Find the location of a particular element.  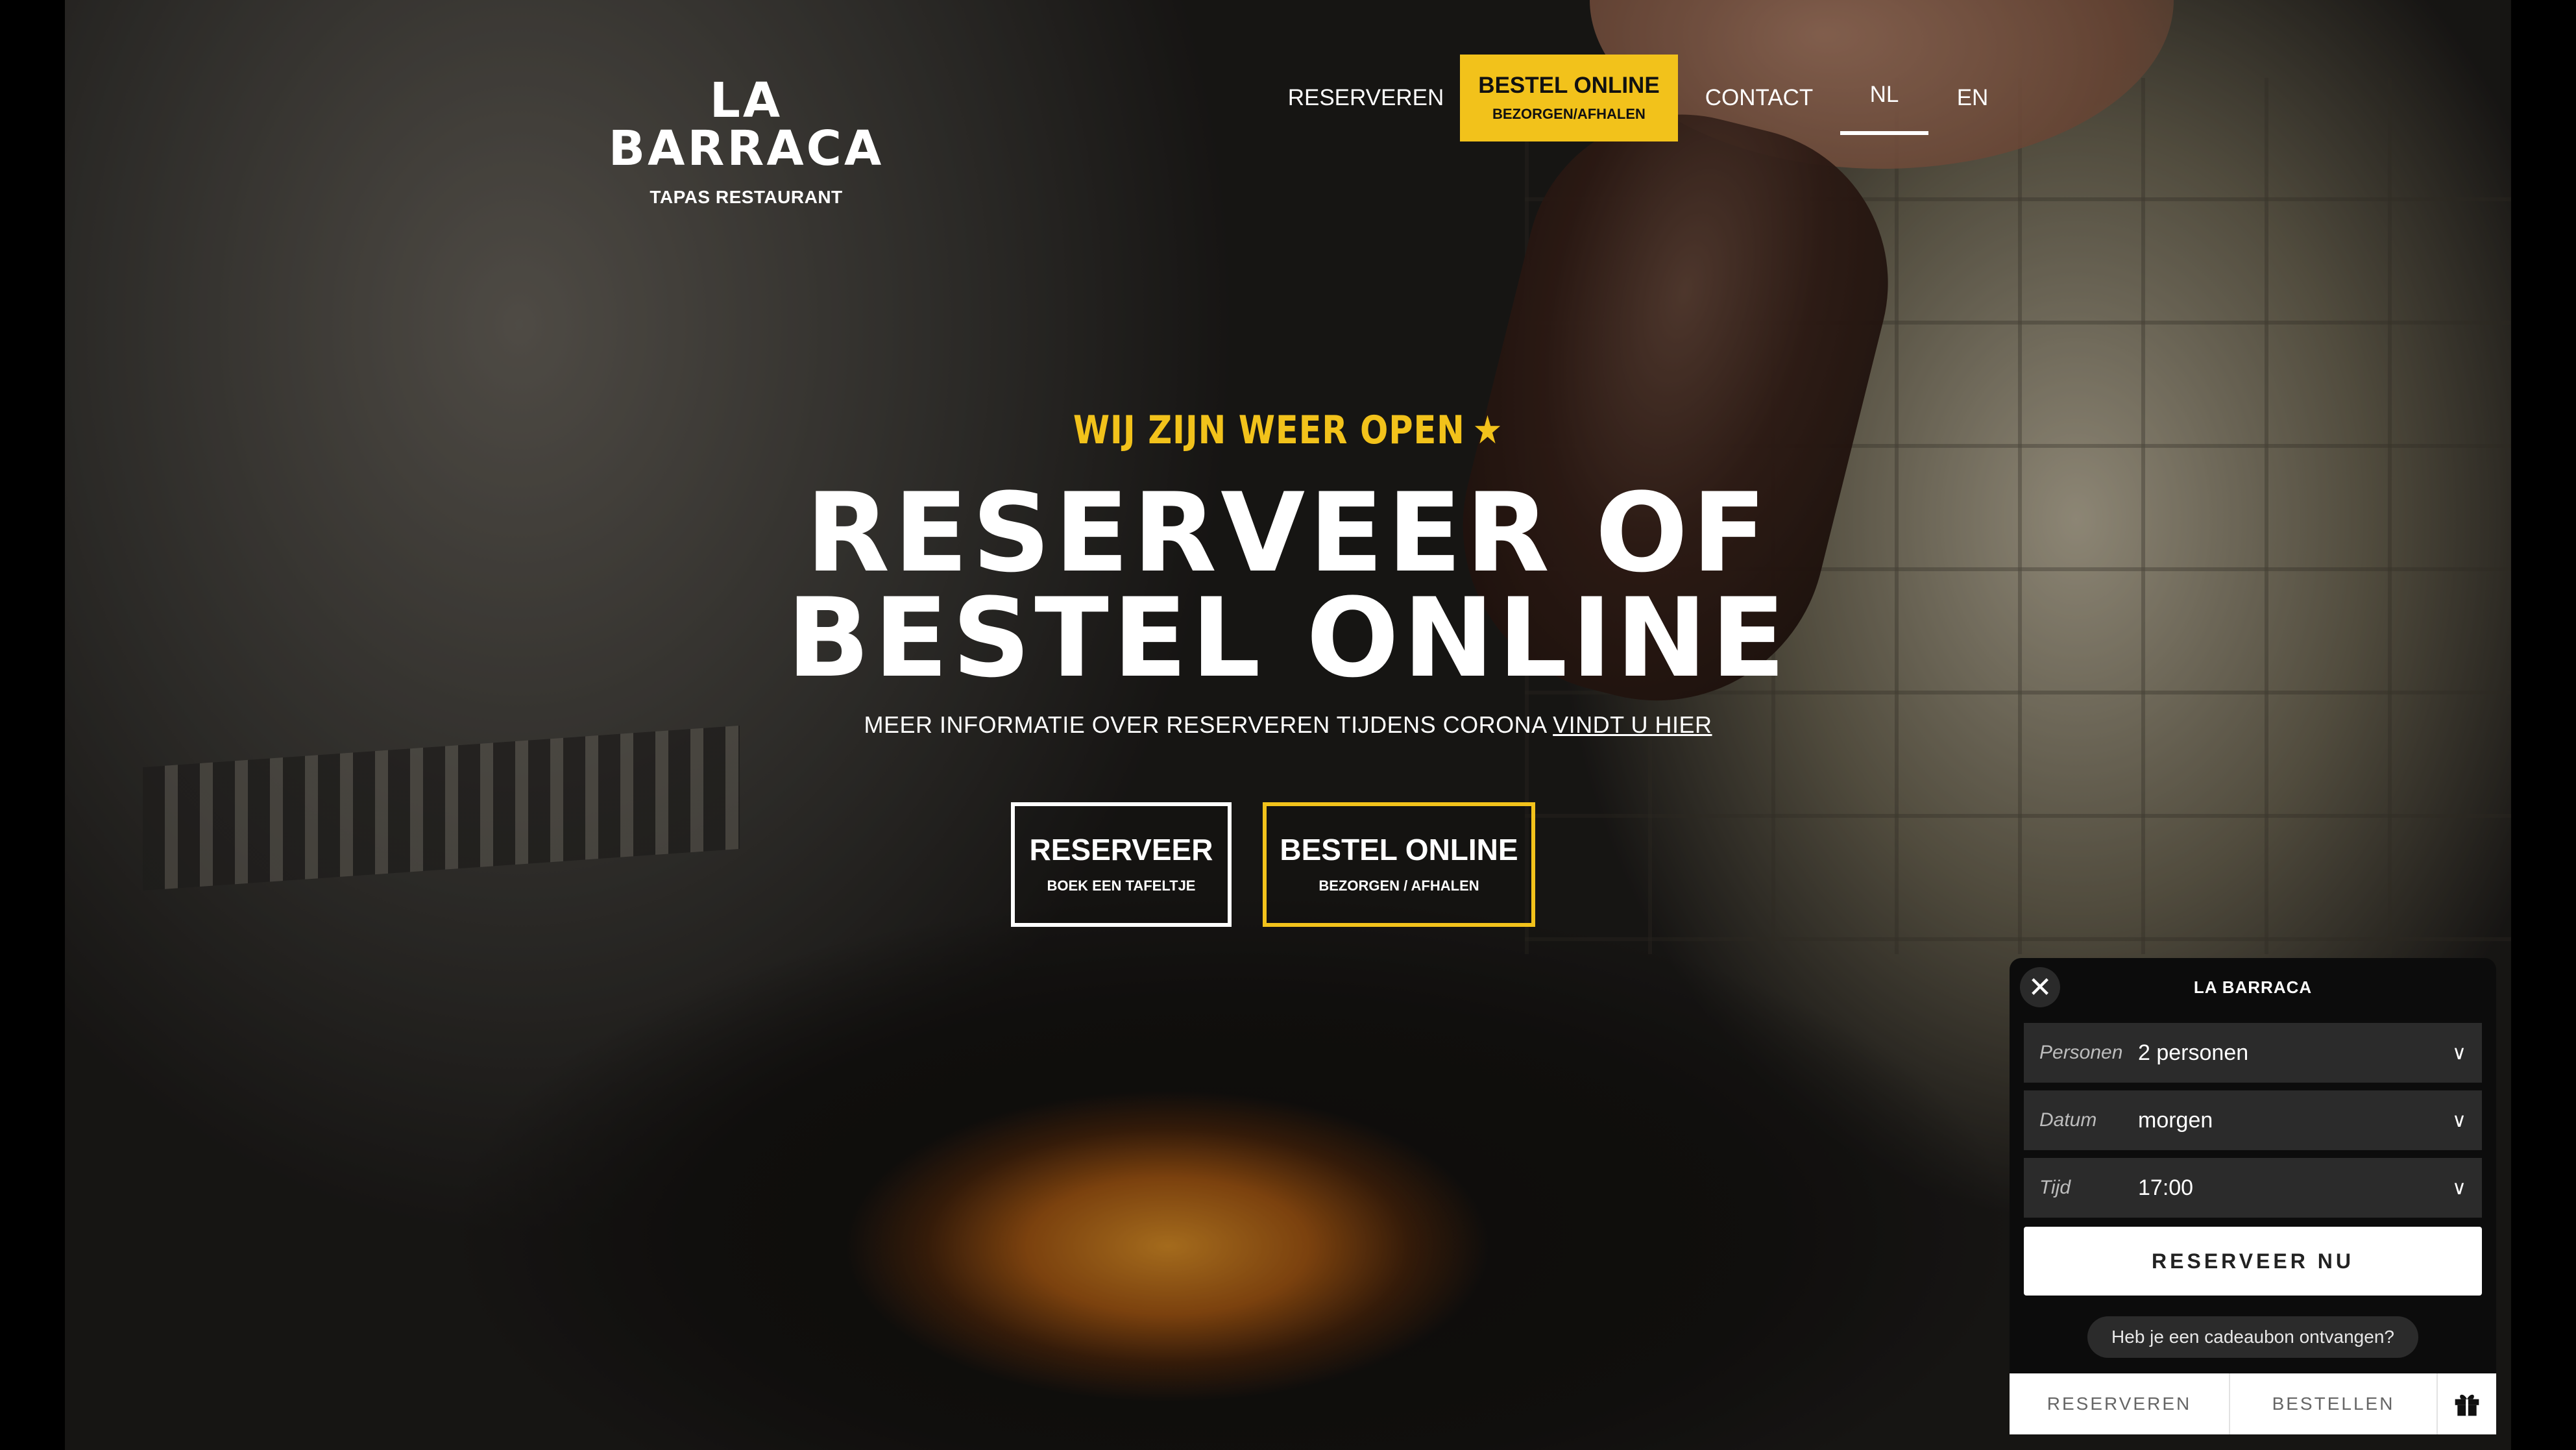

nav-reserveren: RESERVEREN is located at coordinates (1366, 98).